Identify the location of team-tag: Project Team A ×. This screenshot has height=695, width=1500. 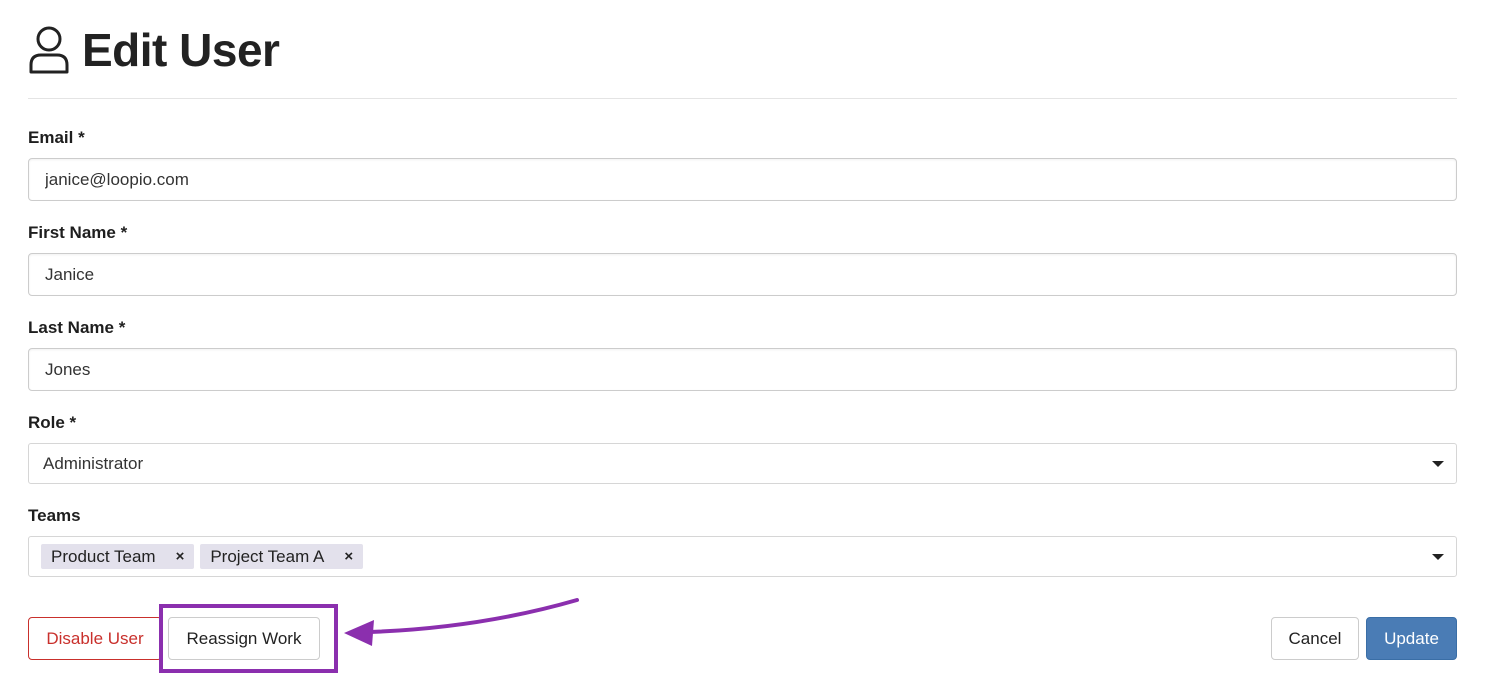
(282, 556).